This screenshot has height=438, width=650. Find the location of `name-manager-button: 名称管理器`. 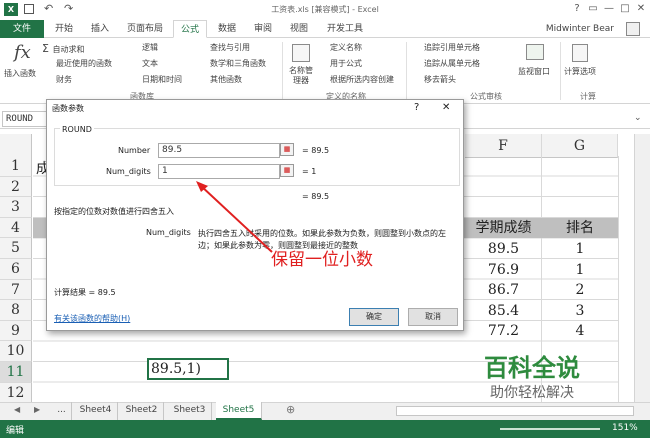

name-manager-button: 名称管理器 is located at coordinates (301, 76).